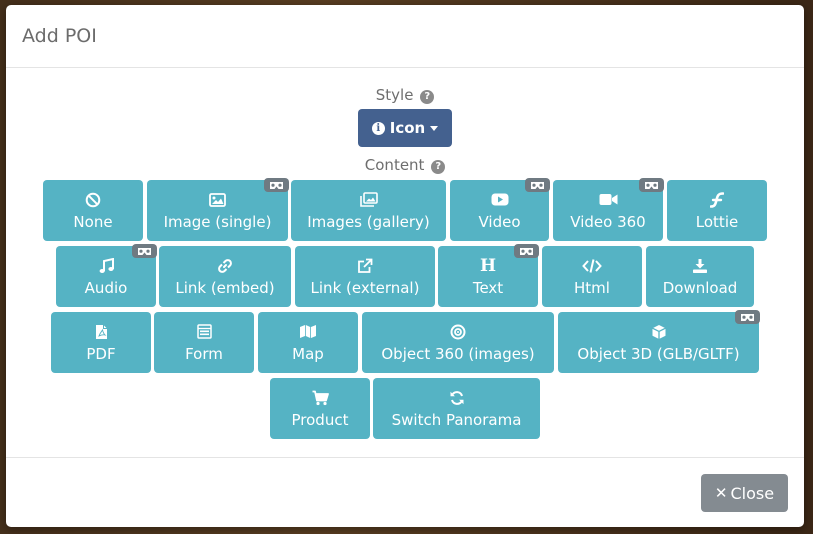 This screenshot has height=534, width=813. I want to click on content-button-label: PDF, so click(101, 353).